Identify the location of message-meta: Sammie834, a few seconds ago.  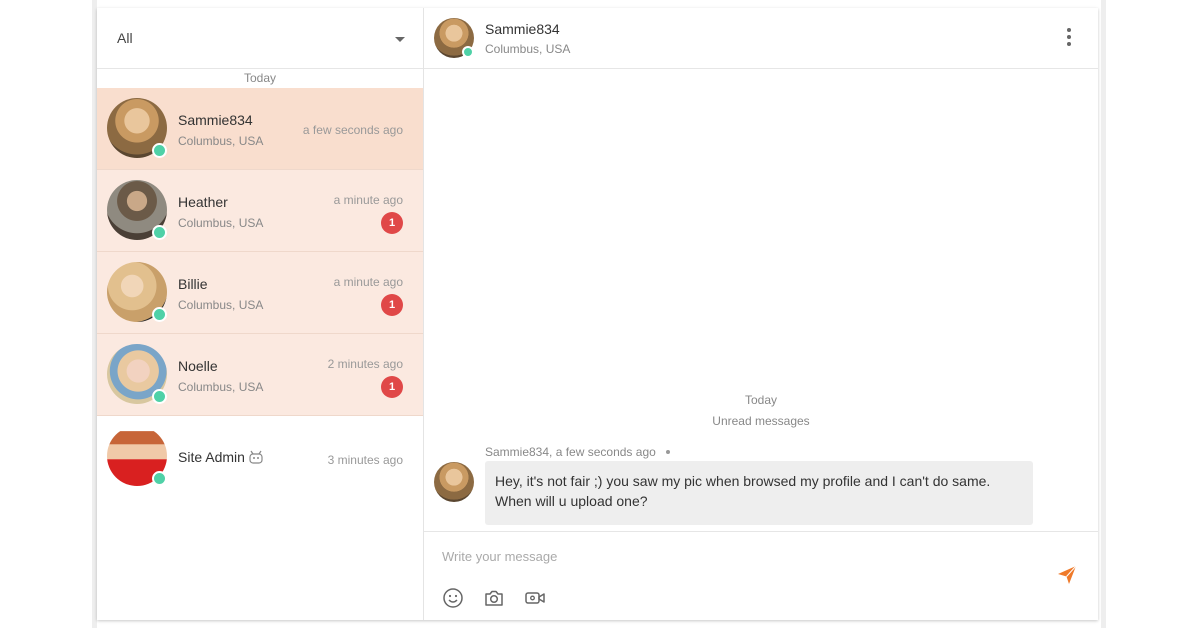
(578, 452).